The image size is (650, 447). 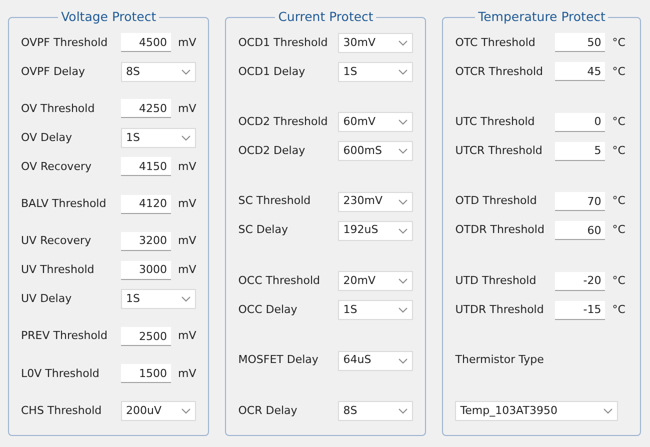 What do you see at coordinates (56, 166) in the screenshot?
I see `field-label: OV Recovery` at bounding box center [56, 166].